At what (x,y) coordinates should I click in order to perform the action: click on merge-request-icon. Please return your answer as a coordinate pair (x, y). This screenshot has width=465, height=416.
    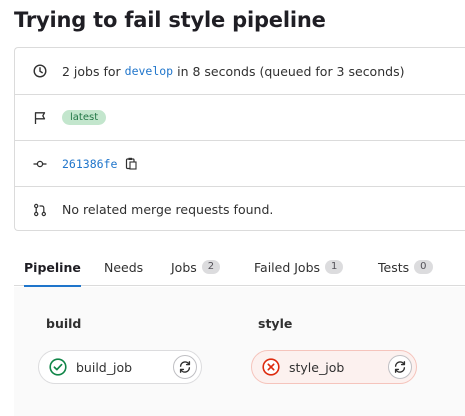
    Looking at the image, I should click on (40, 210).